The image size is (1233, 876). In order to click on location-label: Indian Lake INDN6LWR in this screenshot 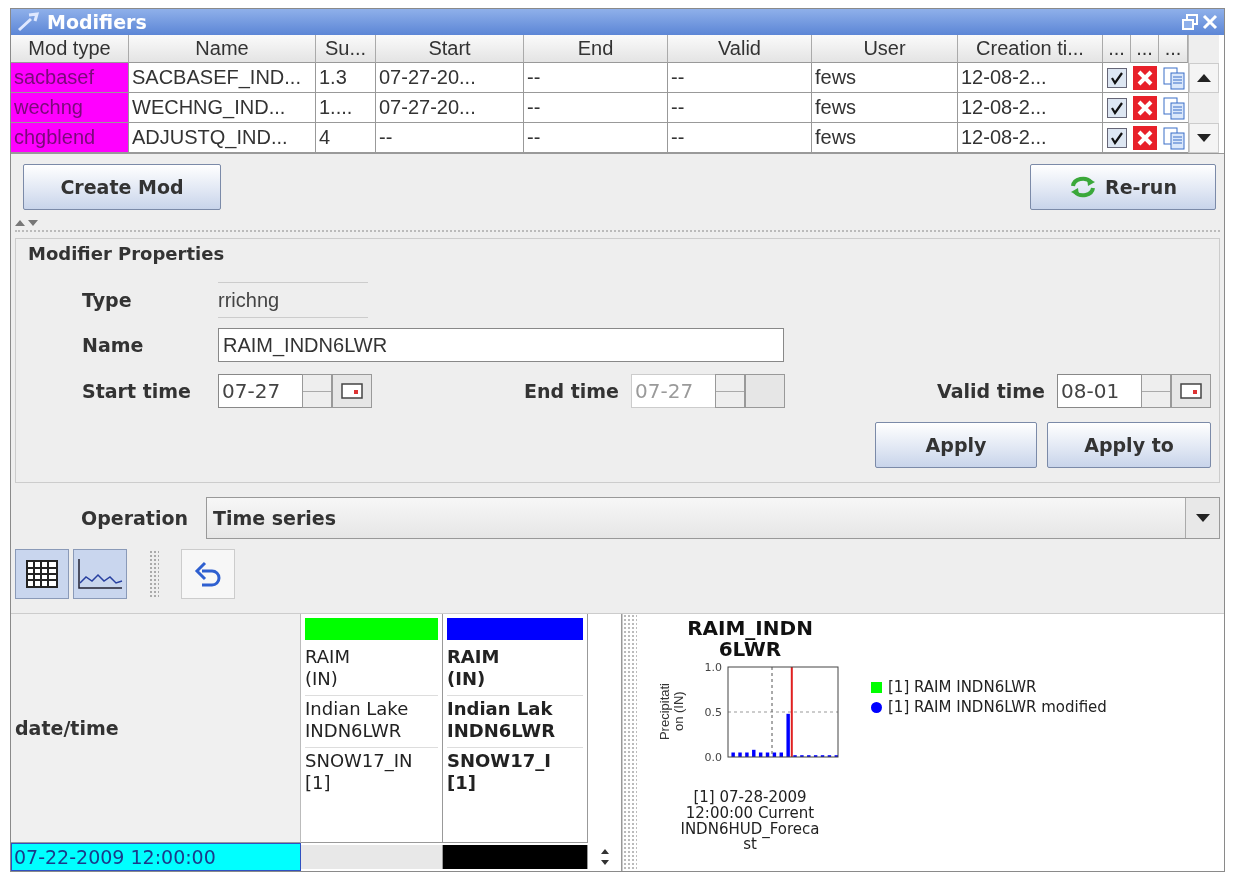, I will do `click(371, 722)`.